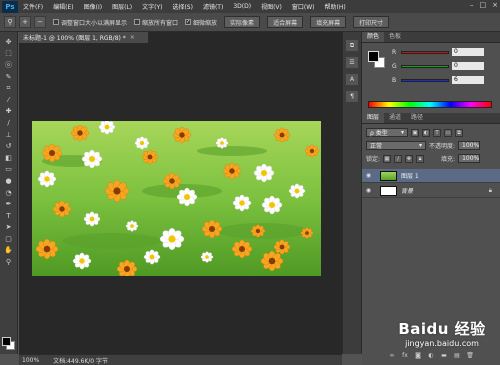 Image resolution: width=500 pixels, height=365 pixels. Describe the element at coordinates (431, 176) in the screenshot. I see `layer-row-layer1: ◉ 图层 1` at that location.